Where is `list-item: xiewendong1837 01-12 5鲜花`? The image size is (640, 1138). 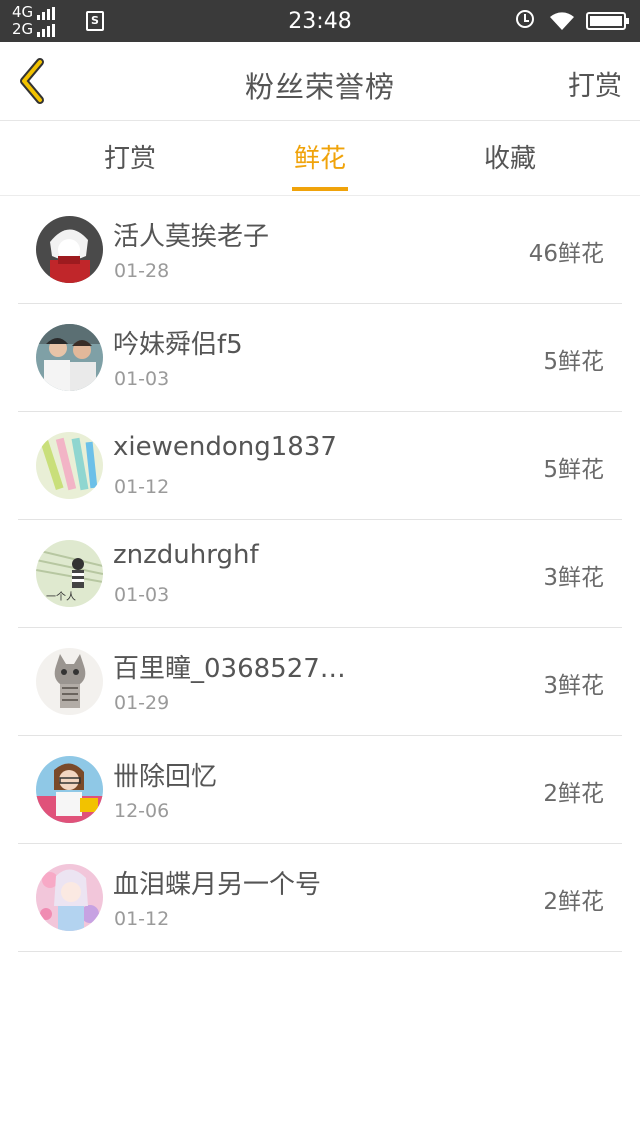 list-item: xiewendong1837 01-12 5鲜花 is located at coordinates (320, 466).